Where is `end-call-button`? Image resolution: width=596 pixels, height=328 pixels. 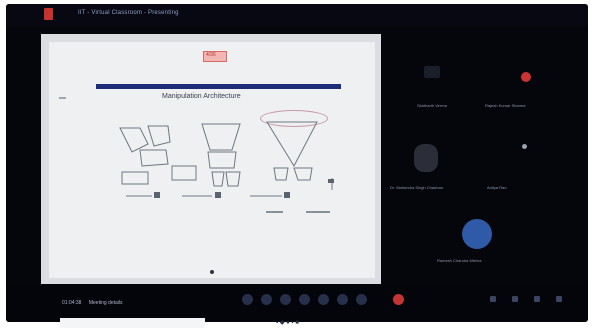 end-call-button is located at coordinates (398, 299).